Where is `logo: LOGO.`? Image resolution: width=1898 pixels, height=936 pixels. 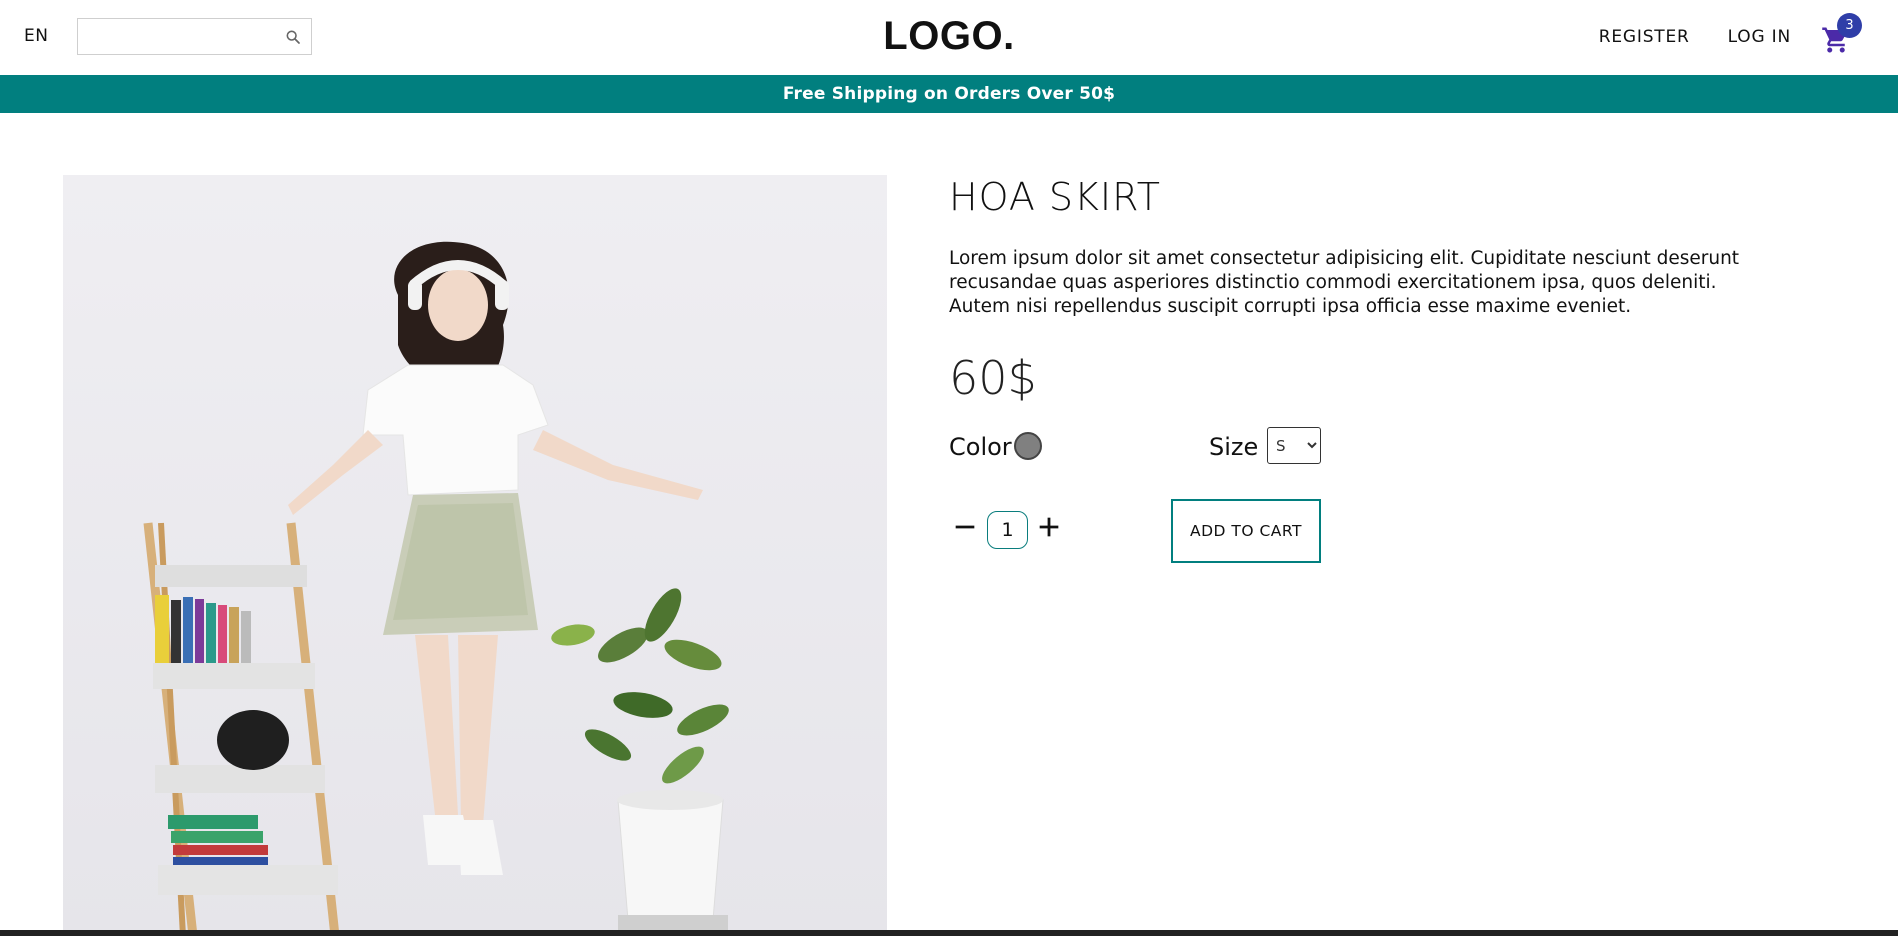
logo: LOGO. is located at coordinates (948, 36).